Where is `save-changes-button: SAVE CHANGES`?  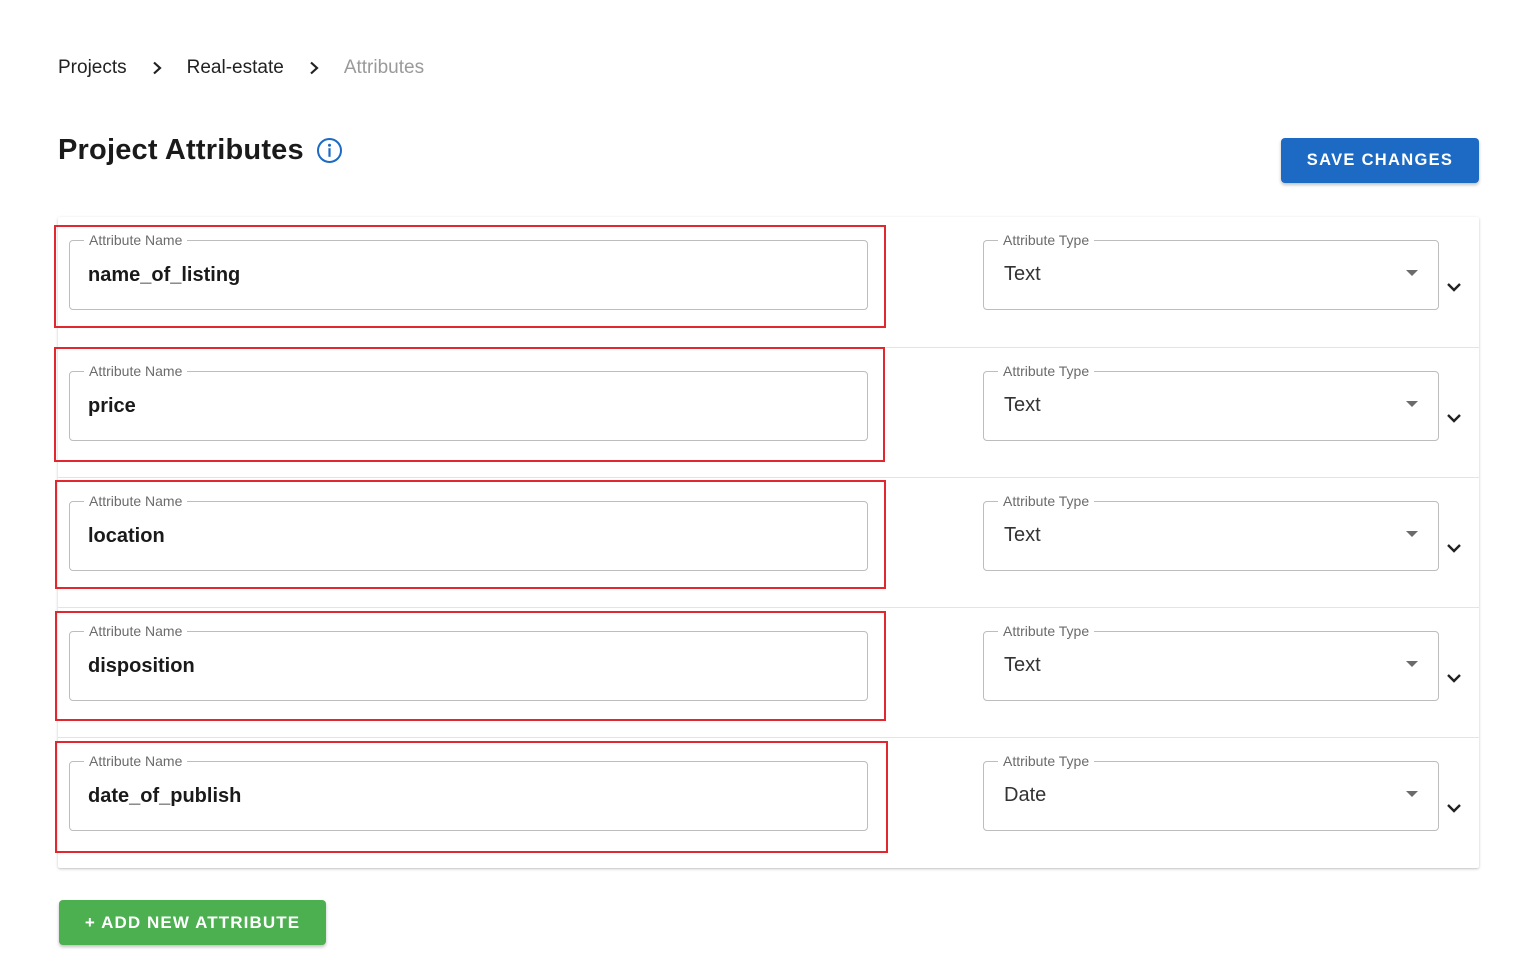
save-changes-button: SAVE CHANGES is located at coordinates (1380, 160).